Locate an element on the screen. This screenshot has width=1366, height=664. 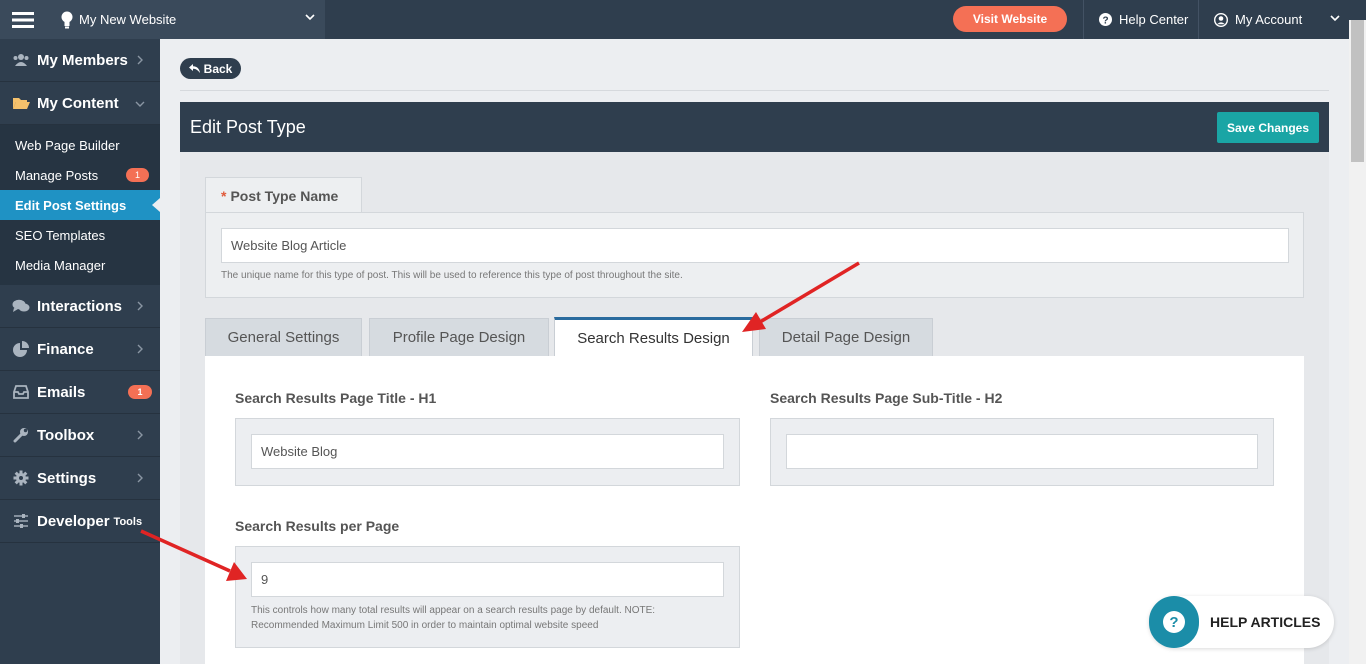
save-changes-button: Save Changes is located at coordinates (1268, 127).